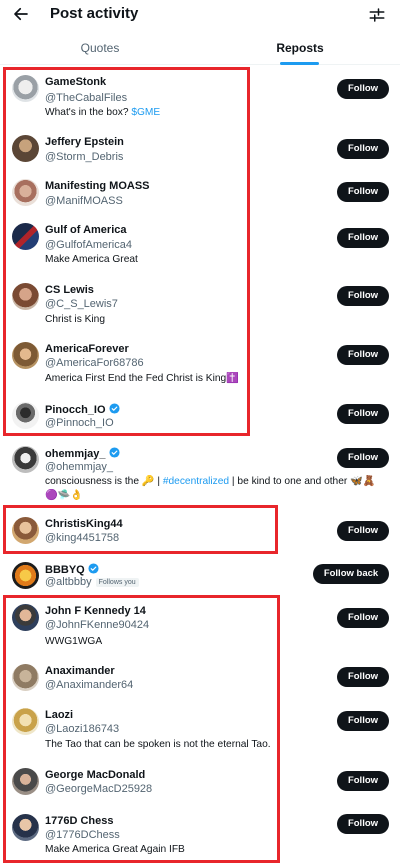 This screenshot has width=400, height=865. Describe the element at coordinates (95, 775) in the screenshot. I see `user-name: George MacDonald` at that location.